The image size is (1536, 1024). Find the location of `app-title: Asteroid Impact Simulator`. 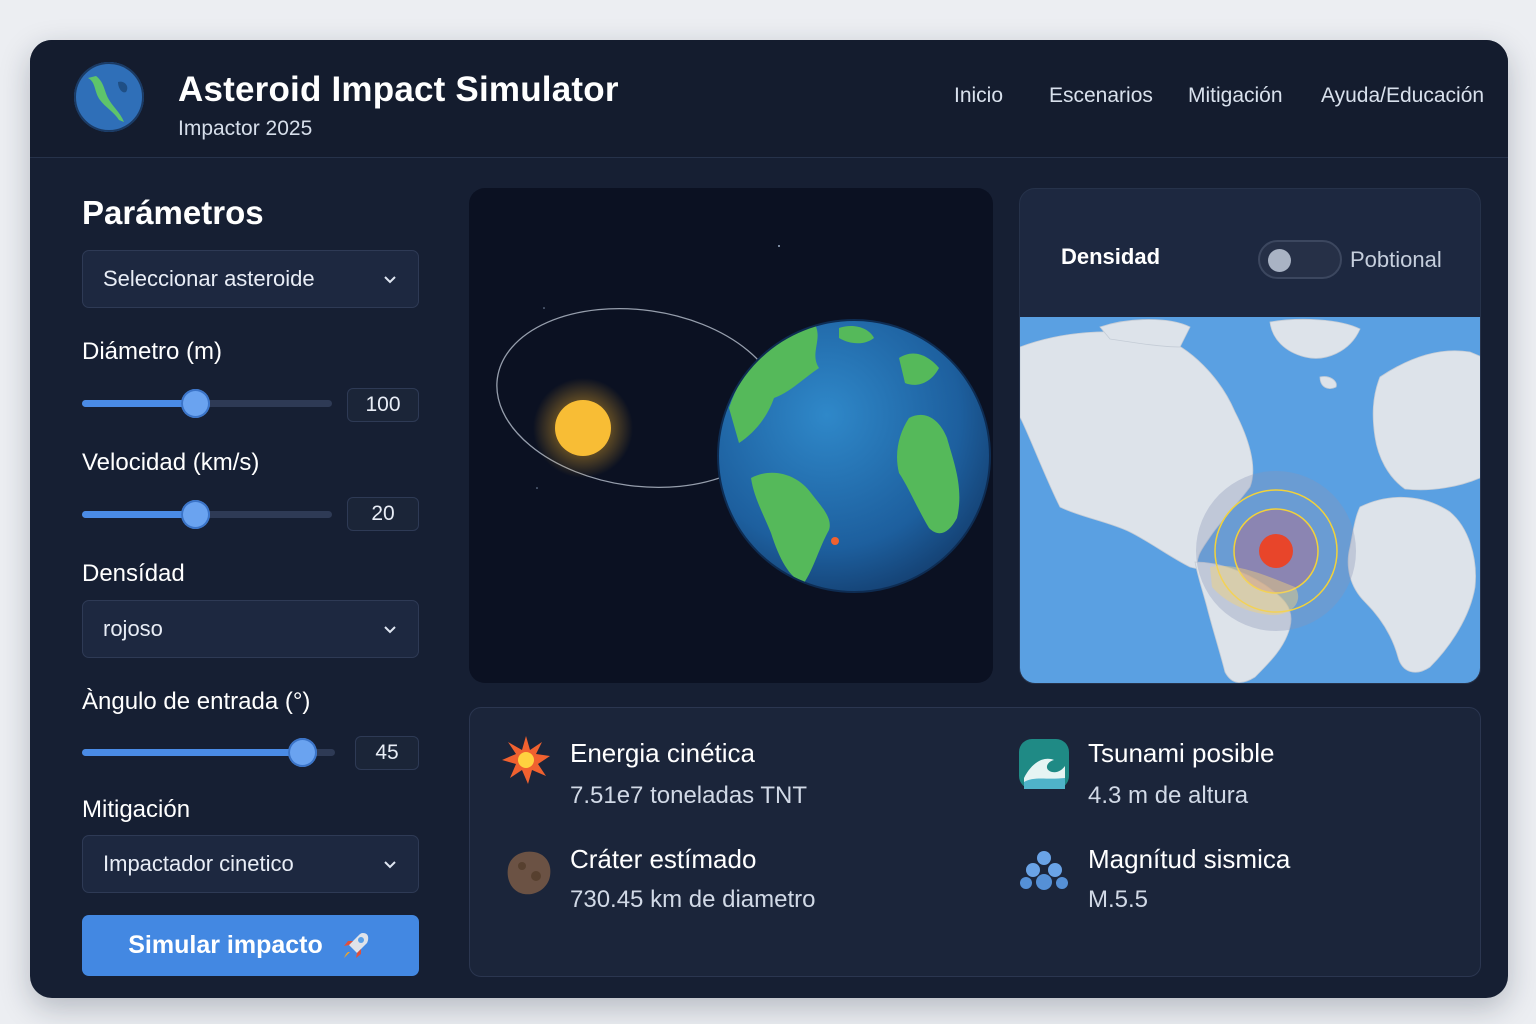

app-title: Asteroid Impact Simulator is located at coordinates (398, 89).